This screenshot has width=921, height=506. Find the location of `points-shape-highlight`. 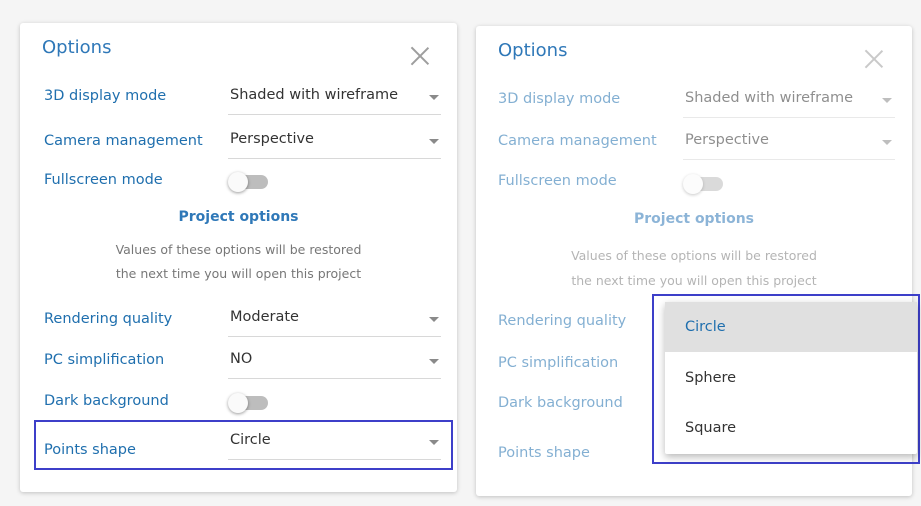

points-shape-highlight is located at coordinates (243, 445).